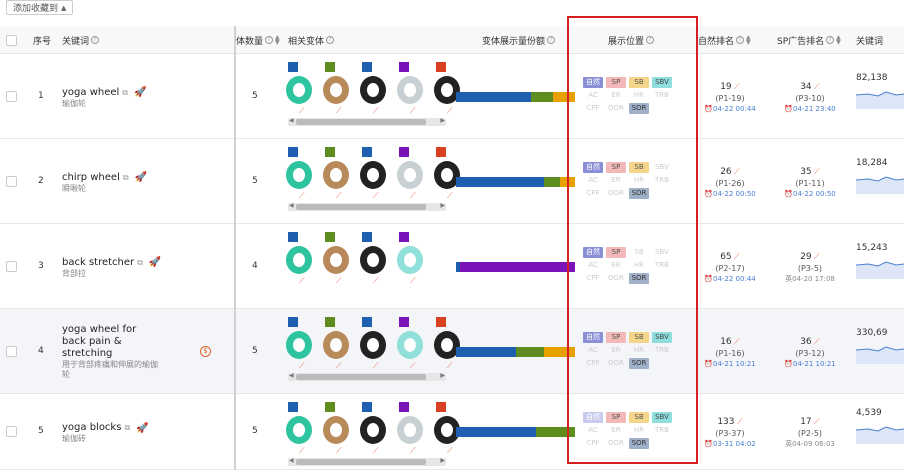 The width and height of the screenshot is (904, 470). Describe the element at coordinates (91, 428) in the screenshot. I see `keyword-text: yoga blocks` at that location.